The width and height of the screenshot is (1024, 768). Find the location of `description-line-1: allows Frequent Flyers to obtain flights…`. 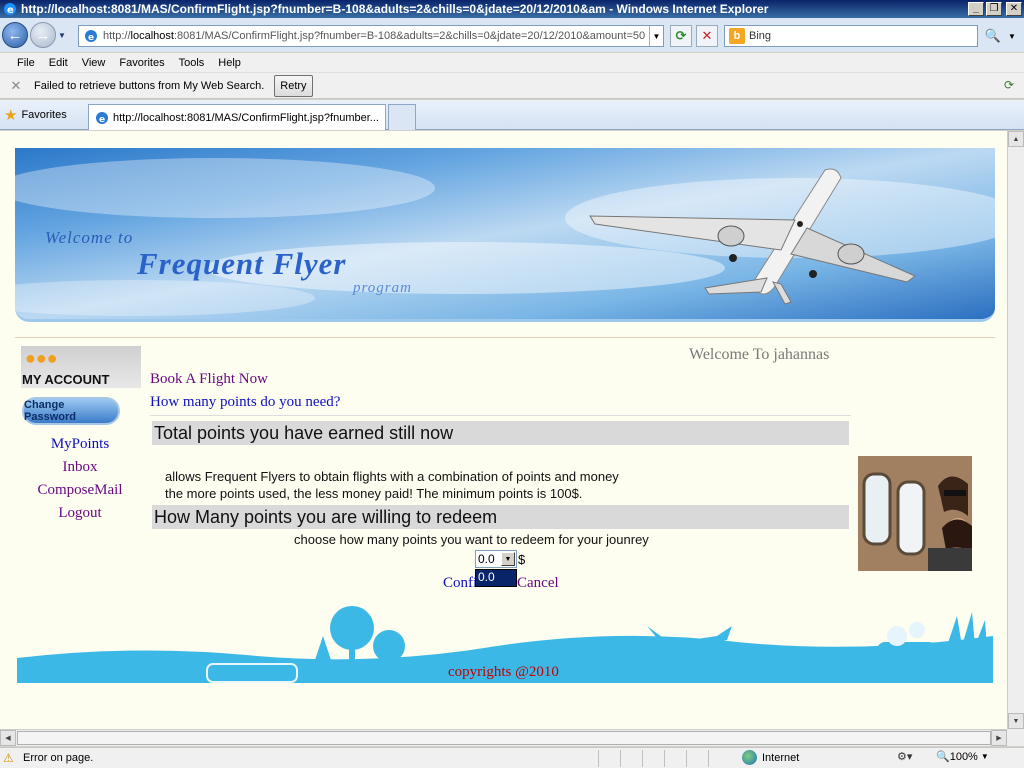

description-line-1: allows Frequent Flyers to obtain flights… is located at coordinates (392, 476).